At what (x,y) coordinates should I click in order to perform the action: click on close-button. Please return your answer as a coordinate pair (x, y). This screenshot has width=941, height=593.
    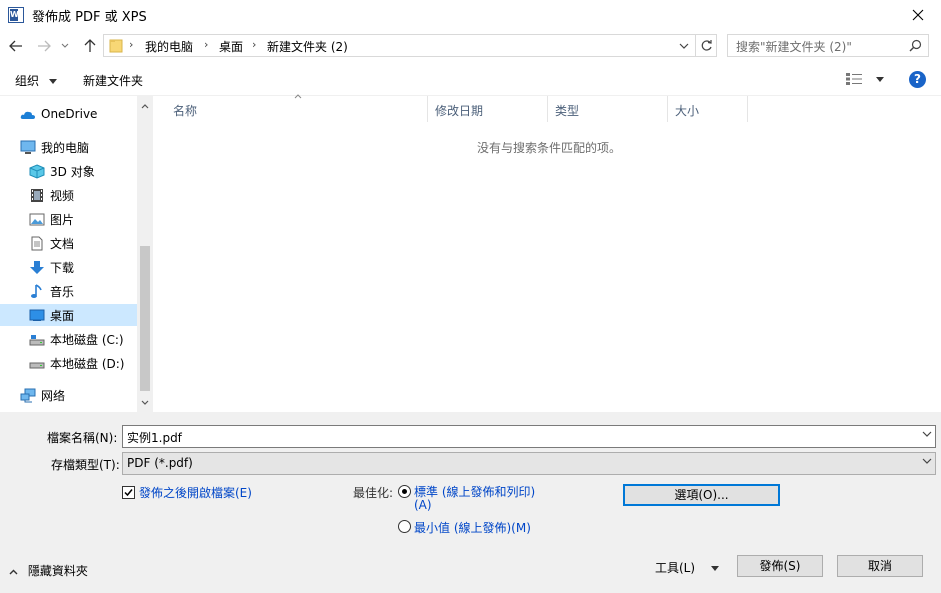
    Looking at the image, I should click on (918, 15).